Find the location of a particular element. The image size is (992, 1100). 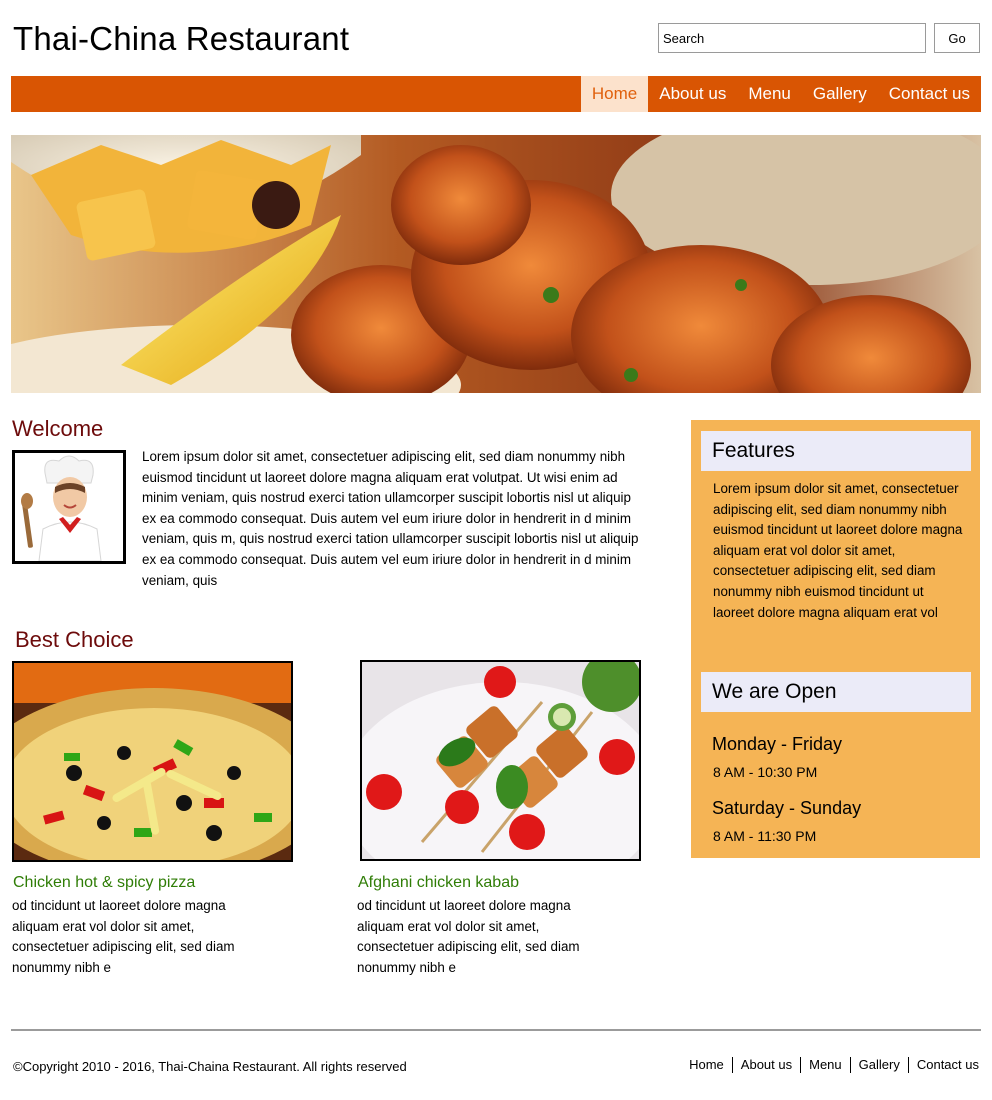

site-title: Thai-China Restaurant is located at coordinates (181, 38).